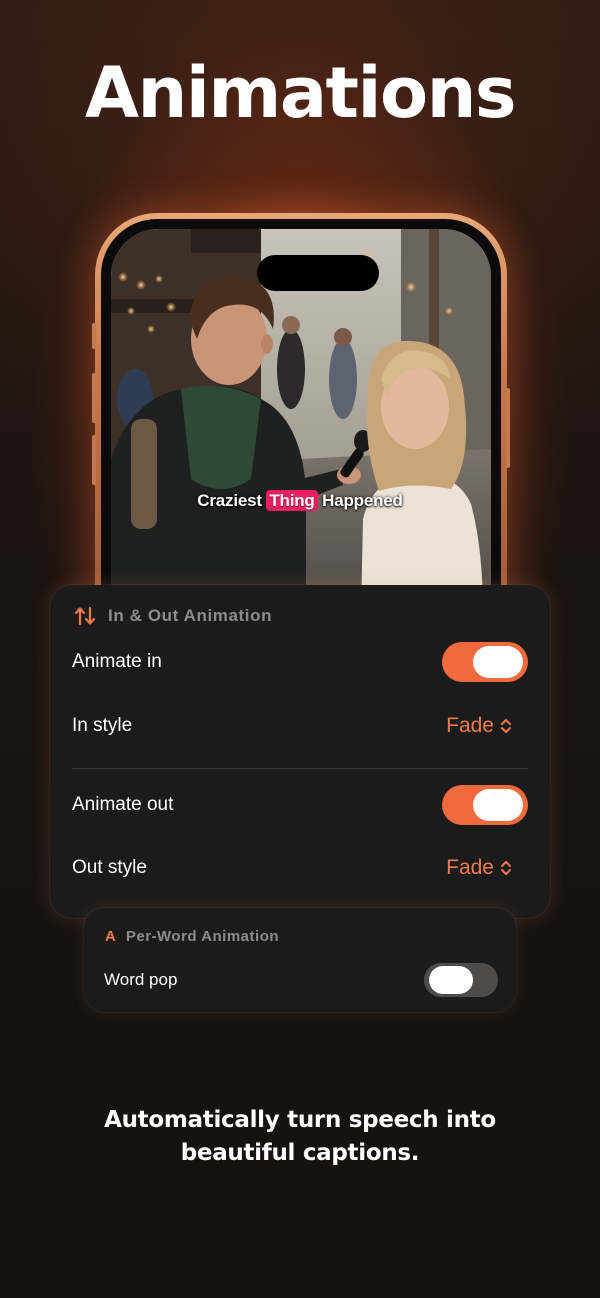 The width and height of the screenshot is (600, 1298). I want to click on up-down-arrows-icon, so click(85, 616).